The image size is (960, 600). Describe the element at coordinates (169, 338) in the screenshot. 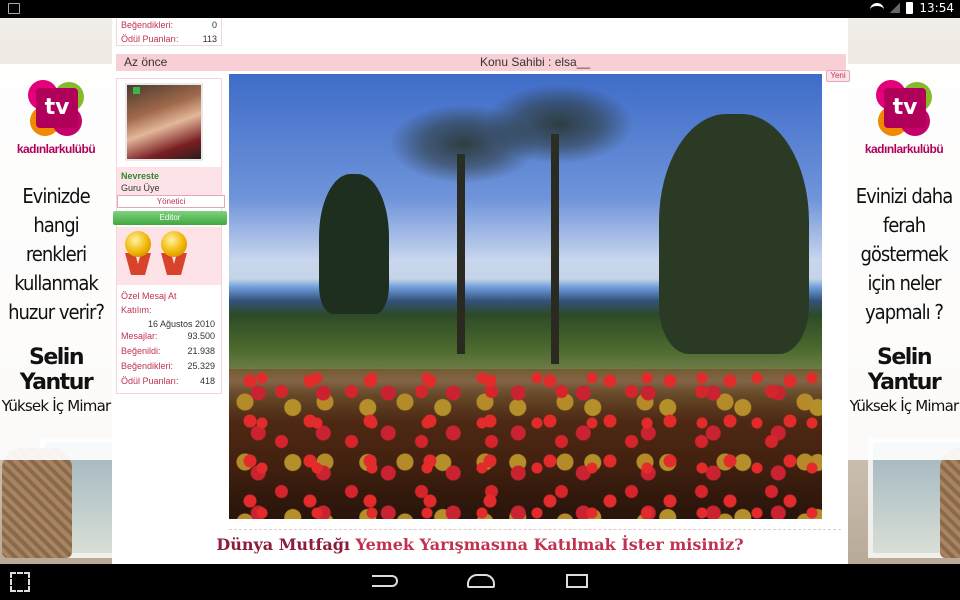

I see `stat-row: Mesajlar: 93.500` at that location.